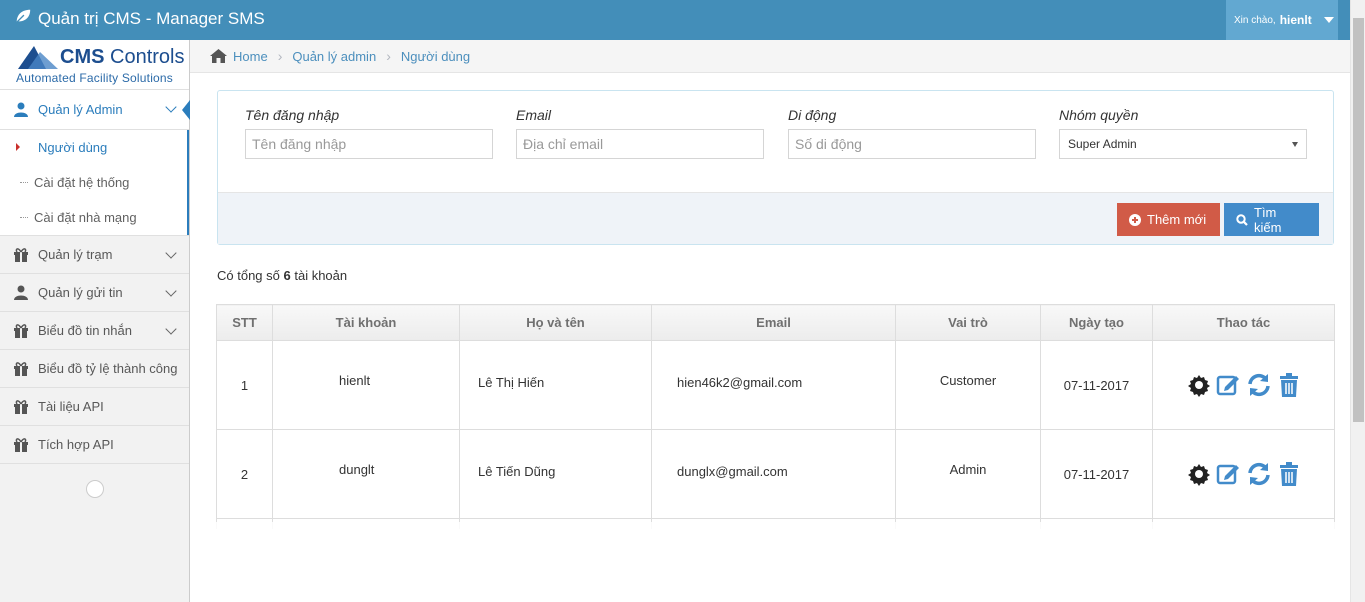 This screenshot has width=1365, height=602. Describe the element at coordinates (1243, 322) in the screenshot. I see `column-header-actions: Thao tác` at that location.